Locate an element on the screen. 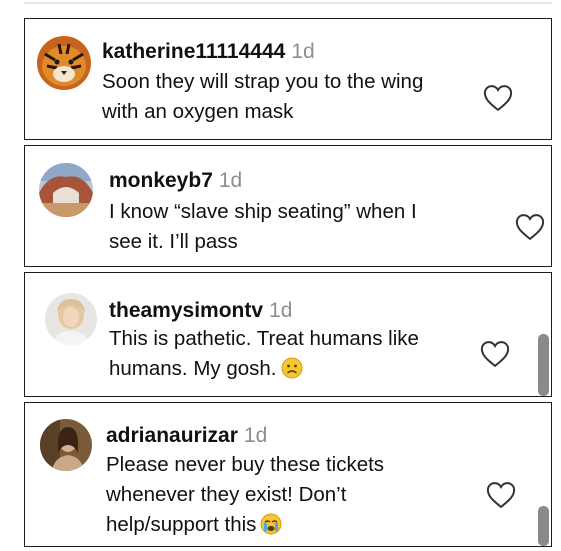 This screenshot has height=551, width=561. username-link: adrianaurizar is located at coordinates (172, 435).